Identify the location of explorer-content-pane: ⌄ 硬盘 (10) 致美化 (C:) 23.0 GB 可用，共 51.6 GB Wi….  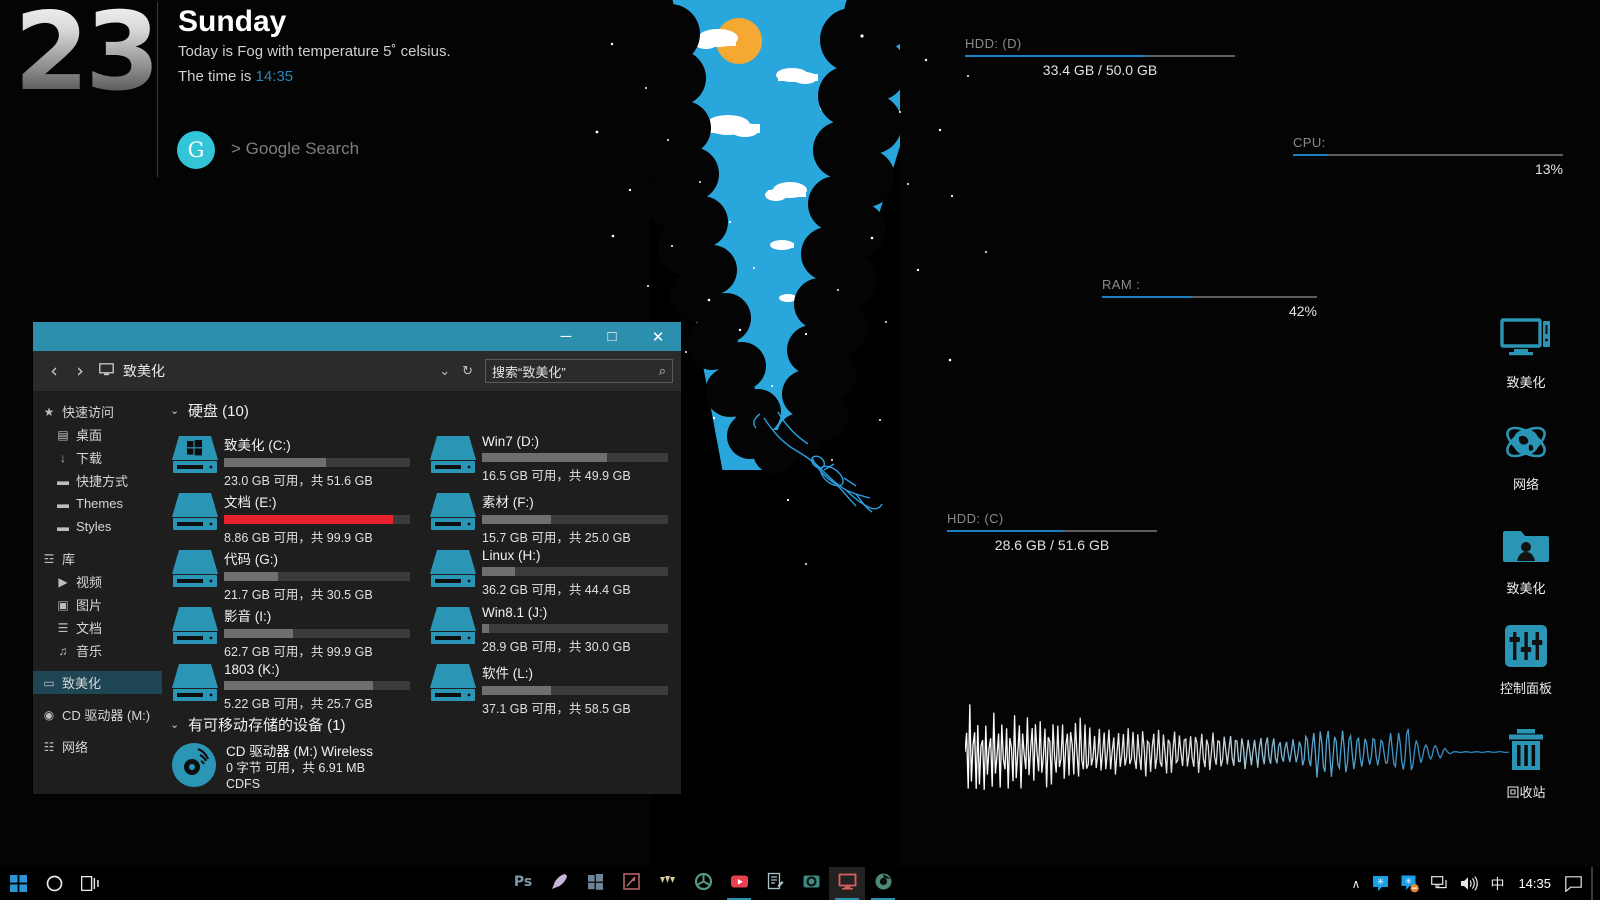
(421, 593).